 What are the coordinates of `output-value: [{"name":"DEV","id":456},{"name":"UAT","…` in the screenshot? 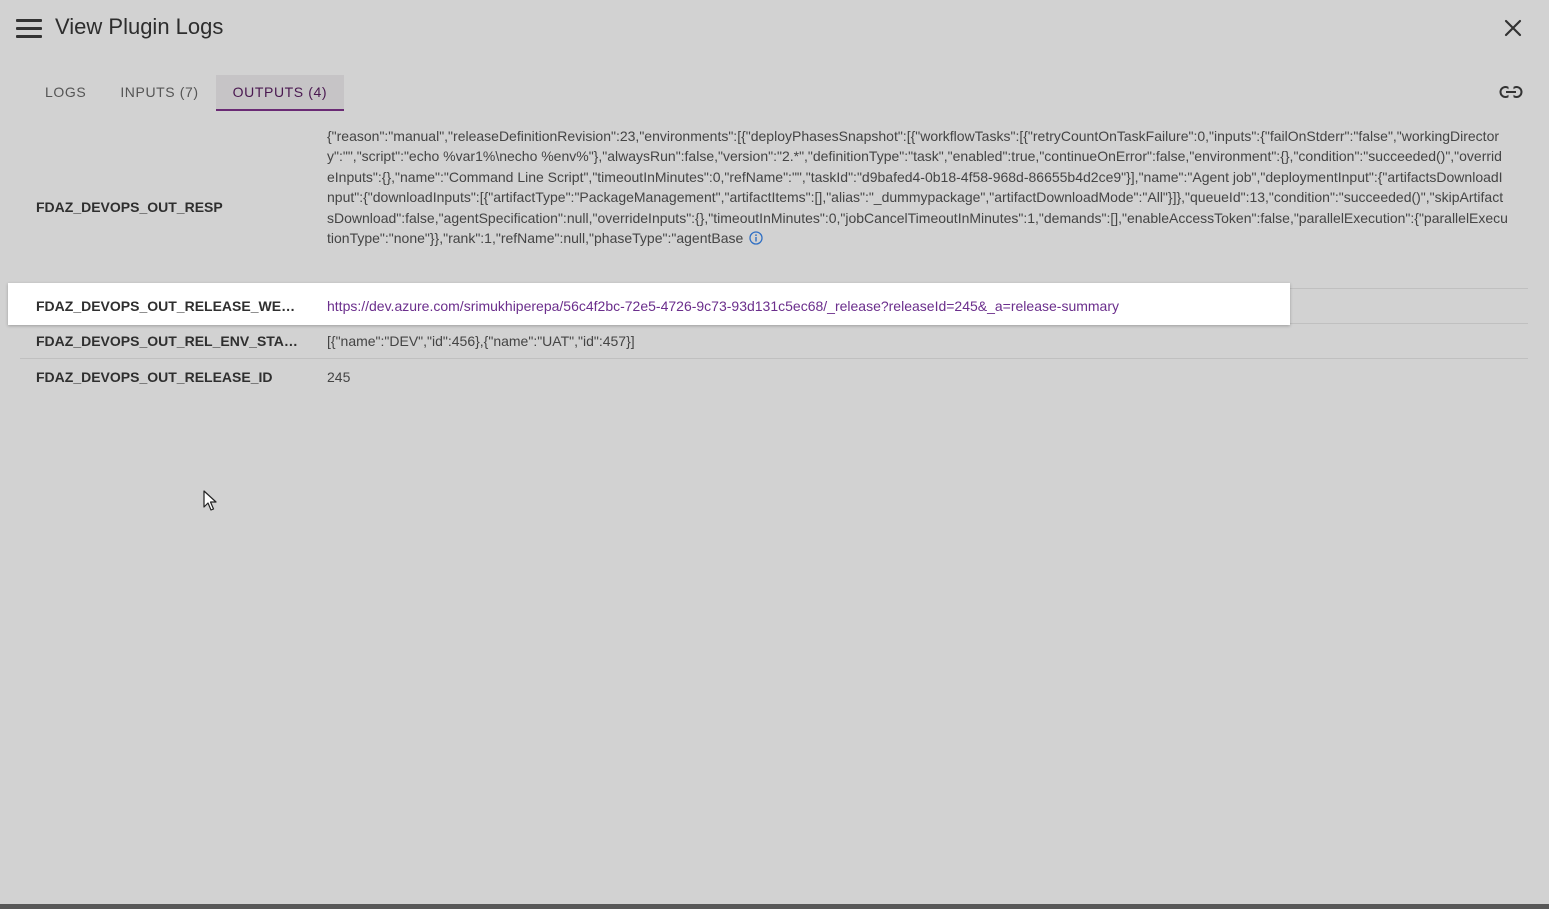 It's located at (481, 341).